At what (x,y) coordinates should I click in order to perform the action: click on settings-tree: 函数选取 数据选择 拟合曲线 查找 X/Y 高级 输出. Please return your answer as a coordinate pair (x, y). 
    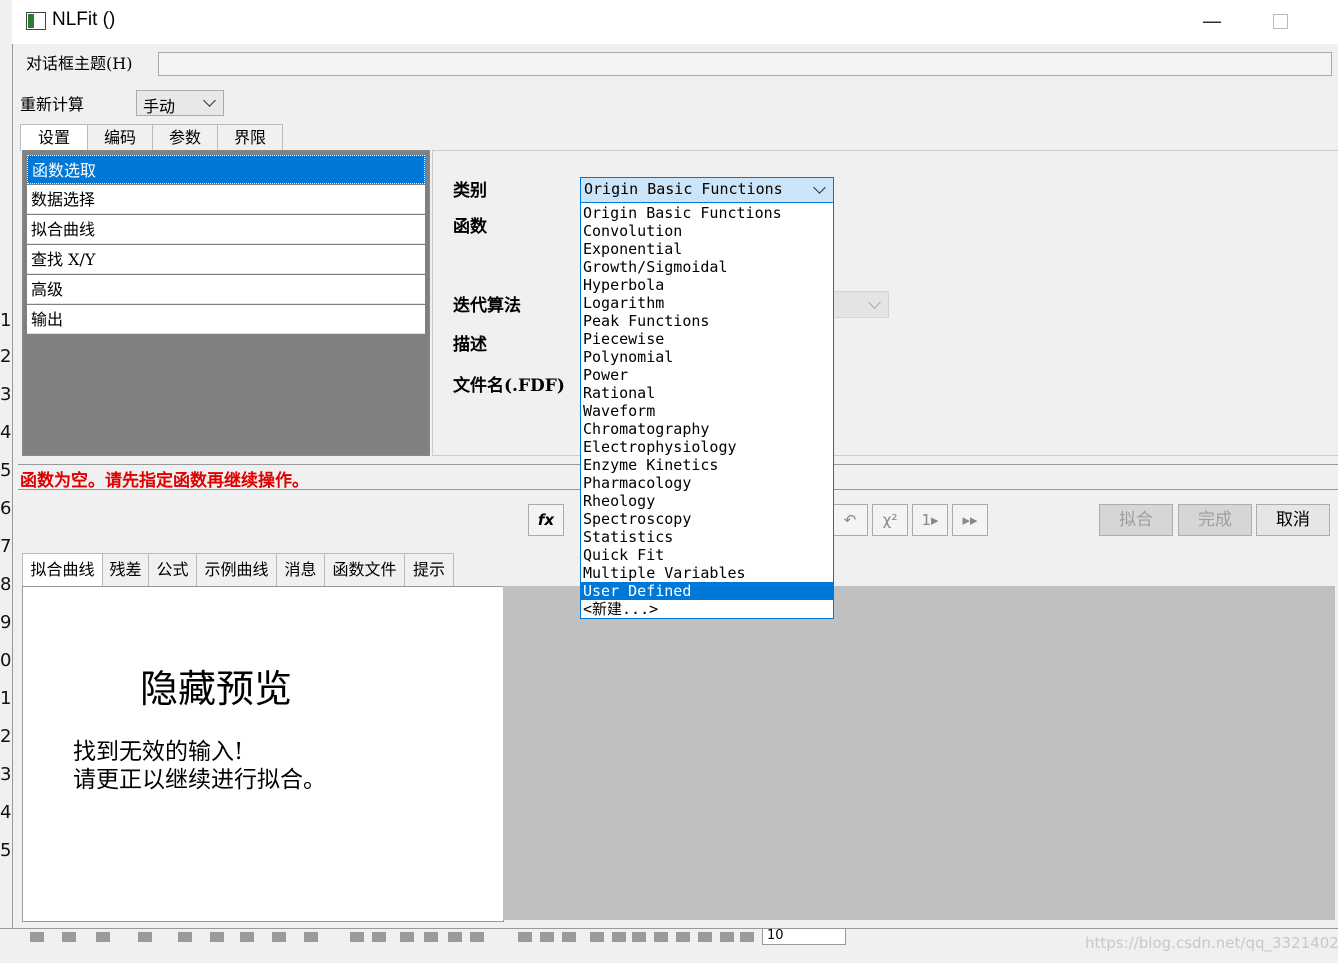
    Looking at the image, I should click on (226, 303).